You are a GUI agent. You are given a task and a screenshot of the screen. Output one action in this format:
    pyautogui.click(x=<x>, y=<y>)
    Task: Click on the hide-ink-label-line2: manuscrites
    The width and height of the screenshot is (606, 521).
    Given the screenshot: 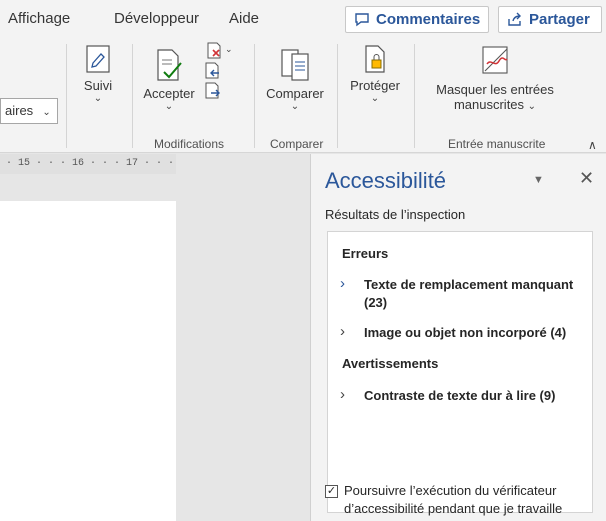 What is the action you would take?
    pyautogui.click(x=489, y=104)
    